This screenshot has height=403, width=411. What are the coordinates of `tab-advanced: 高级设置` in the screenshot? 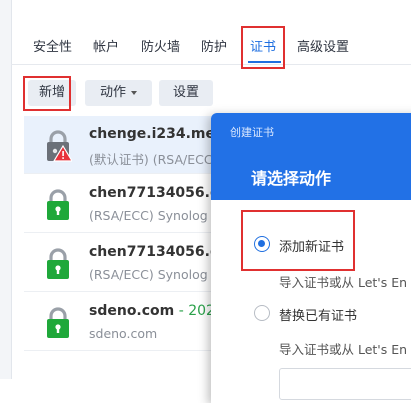 It's located at (323, 48).